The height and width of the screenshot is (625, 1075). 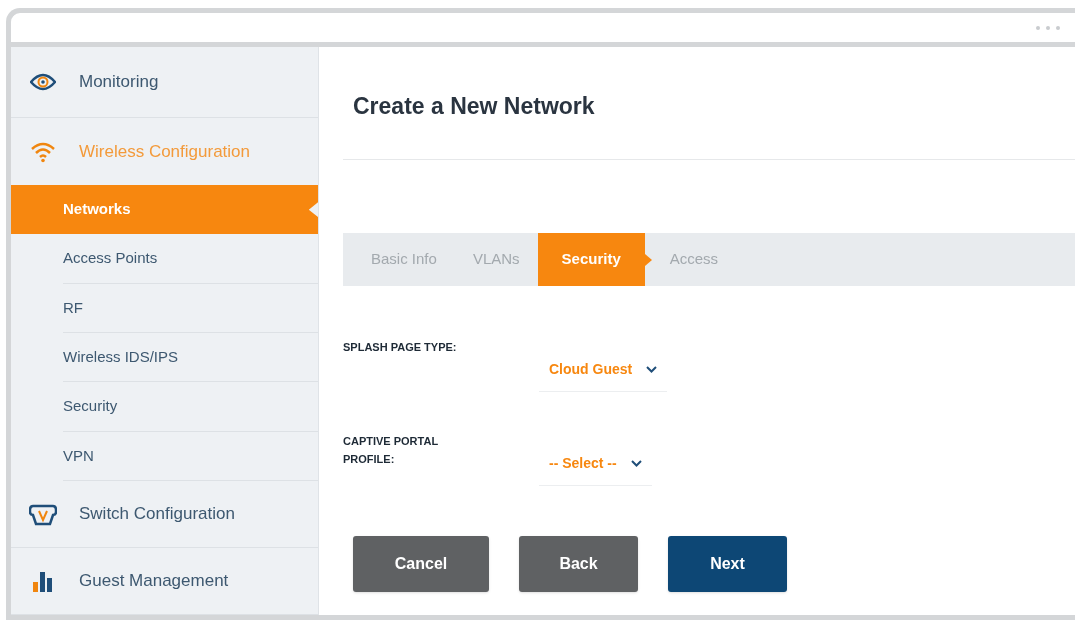 I want to click on bar-chart-icon, so click(x=43, y=581).